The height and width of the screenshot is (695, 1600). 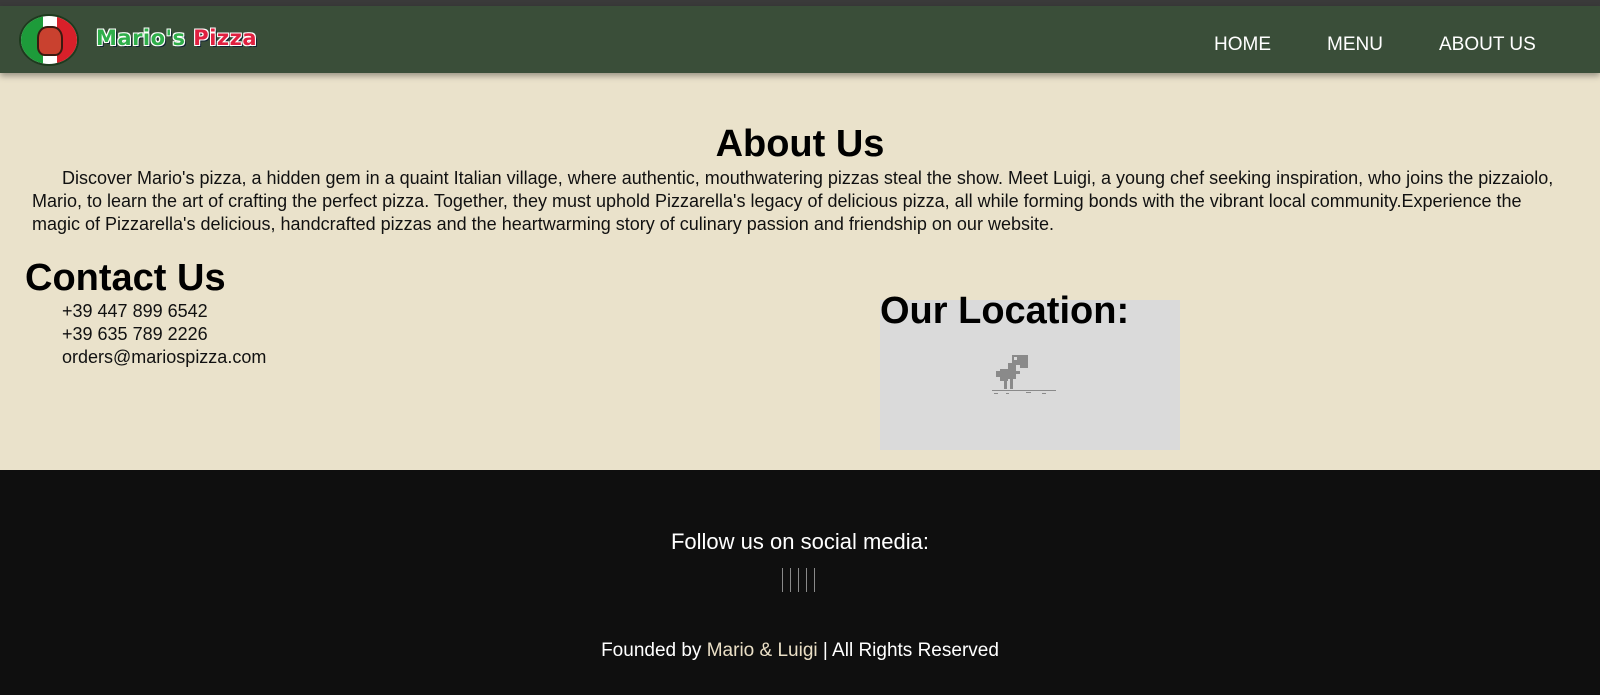 I want to click on contact-email: orders@mariospizza.com, so click(x=164, y=357).